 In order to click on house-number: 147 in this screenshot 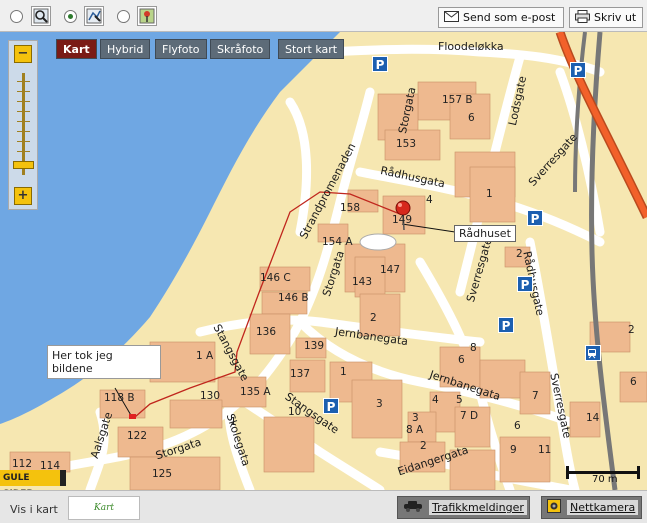, I will do `click(390, 270)`.